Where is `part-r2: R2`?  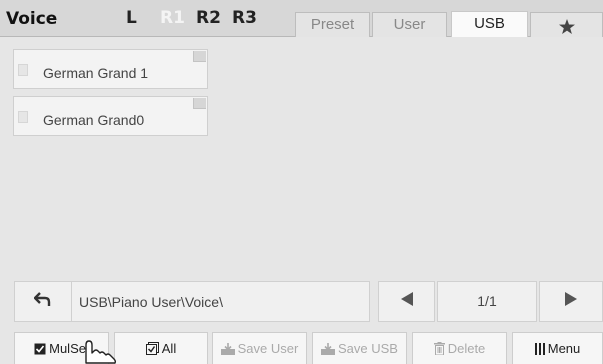
part-r2: R2 is located at coordinates (208, 18).